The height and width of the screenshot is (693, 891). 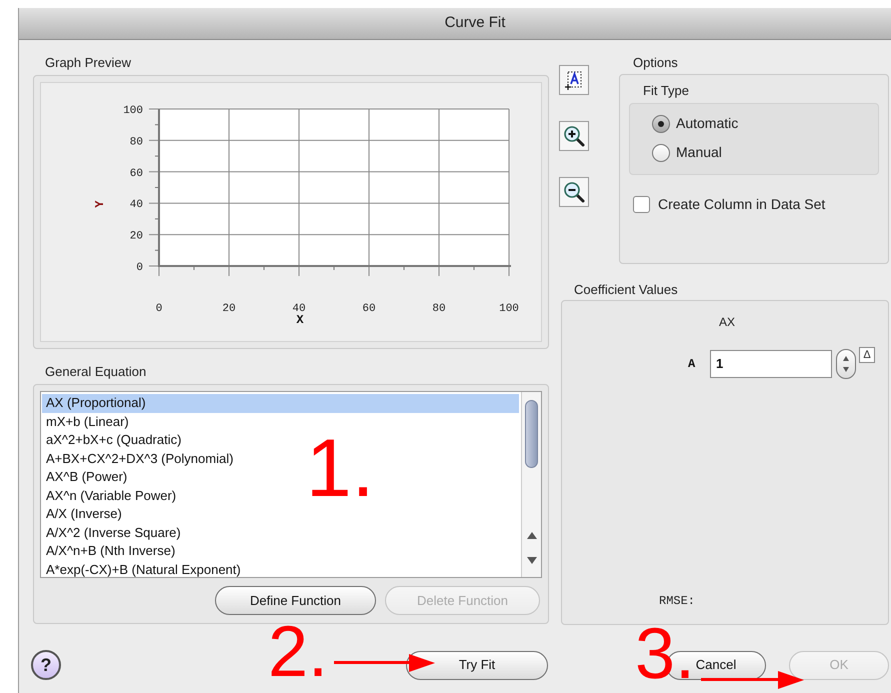 What do you see at coordinates (707, 123) in the screenshot?
I see `radio-label: Automatic` at bounding box center [707, 123].